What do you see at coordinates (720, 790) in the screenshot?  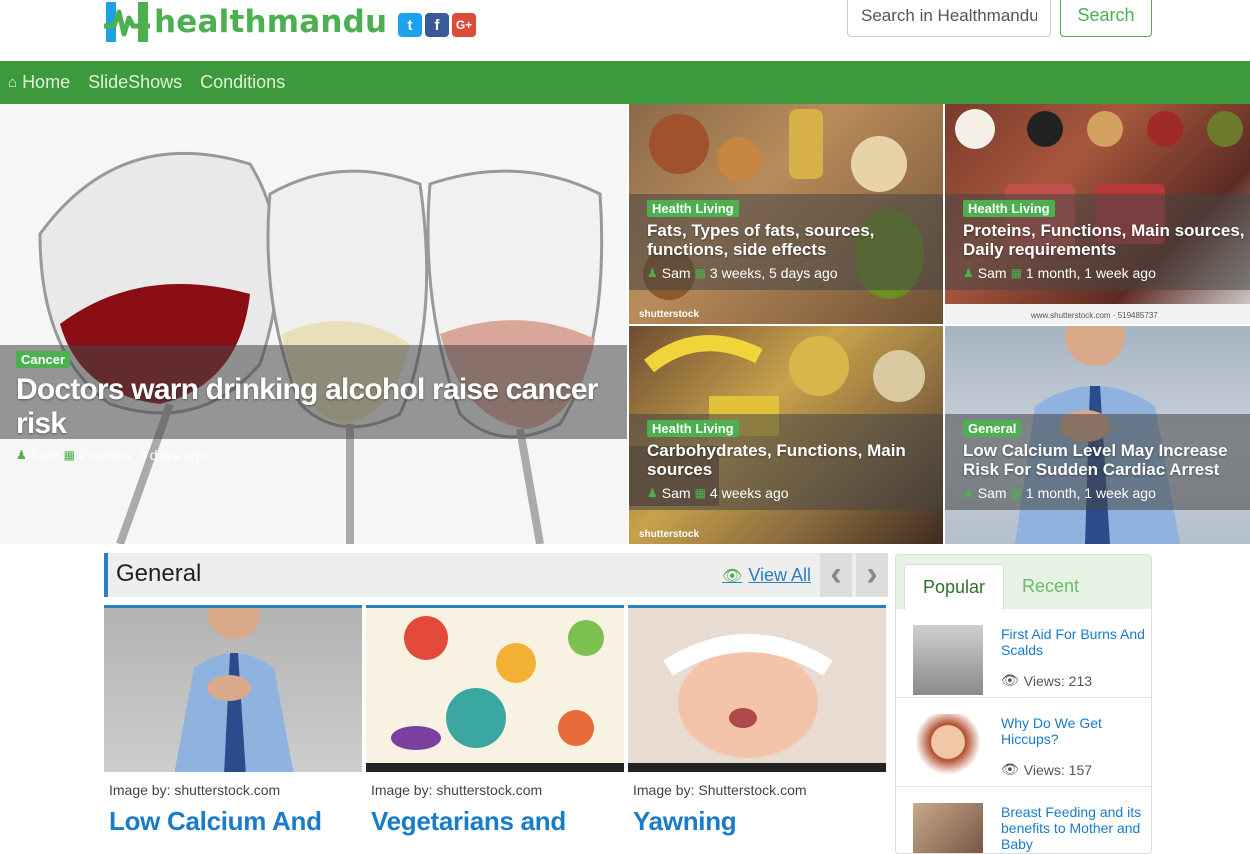 I see `image-credit: Image by: Shutterstock.com` at bounding box center [720, 790].